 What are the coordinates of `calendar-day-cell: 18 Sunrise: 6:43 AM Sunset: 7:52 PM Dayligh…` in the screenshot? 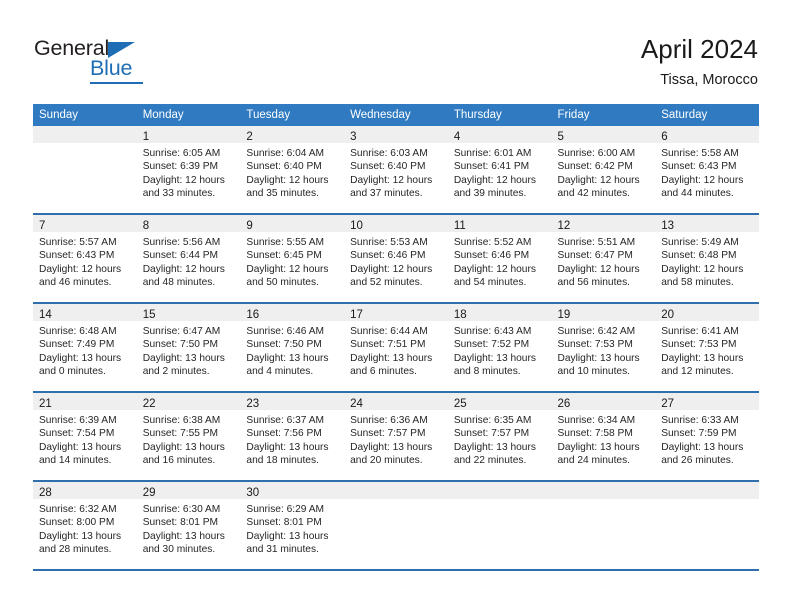 It's located at (499, 348).